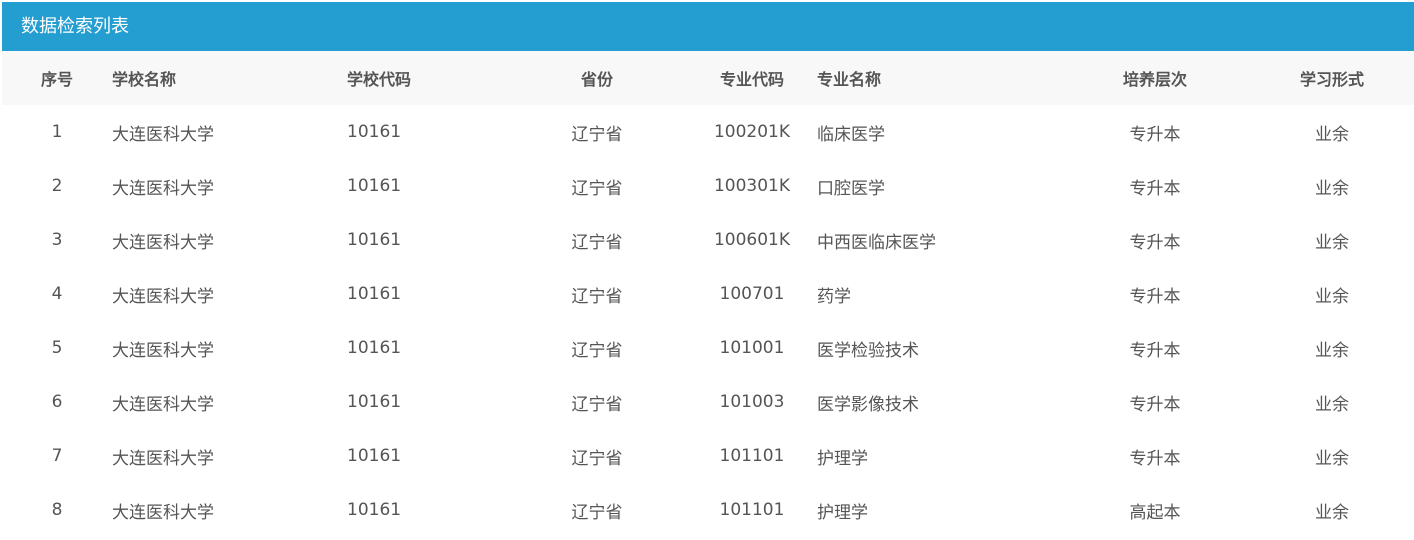  Describe the element at coordinates (57, 186) in the screenshot. I see `cell-index: 2` at that location.